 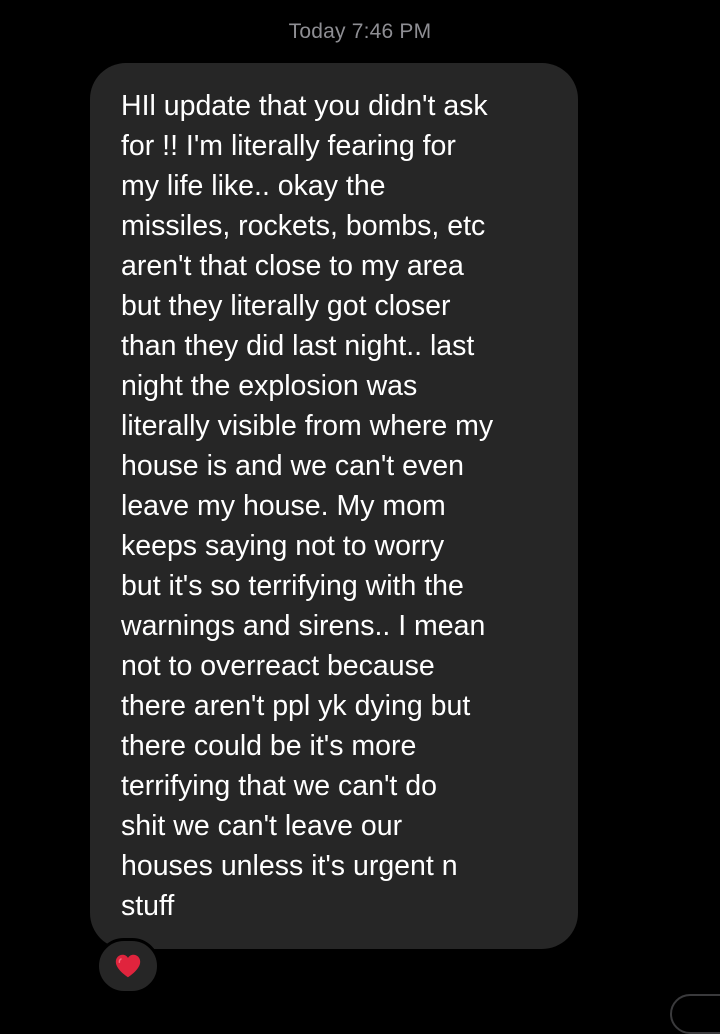 I want to click on message-line: missiles, rockets, bombs, etc, so click(x=303, y=226).